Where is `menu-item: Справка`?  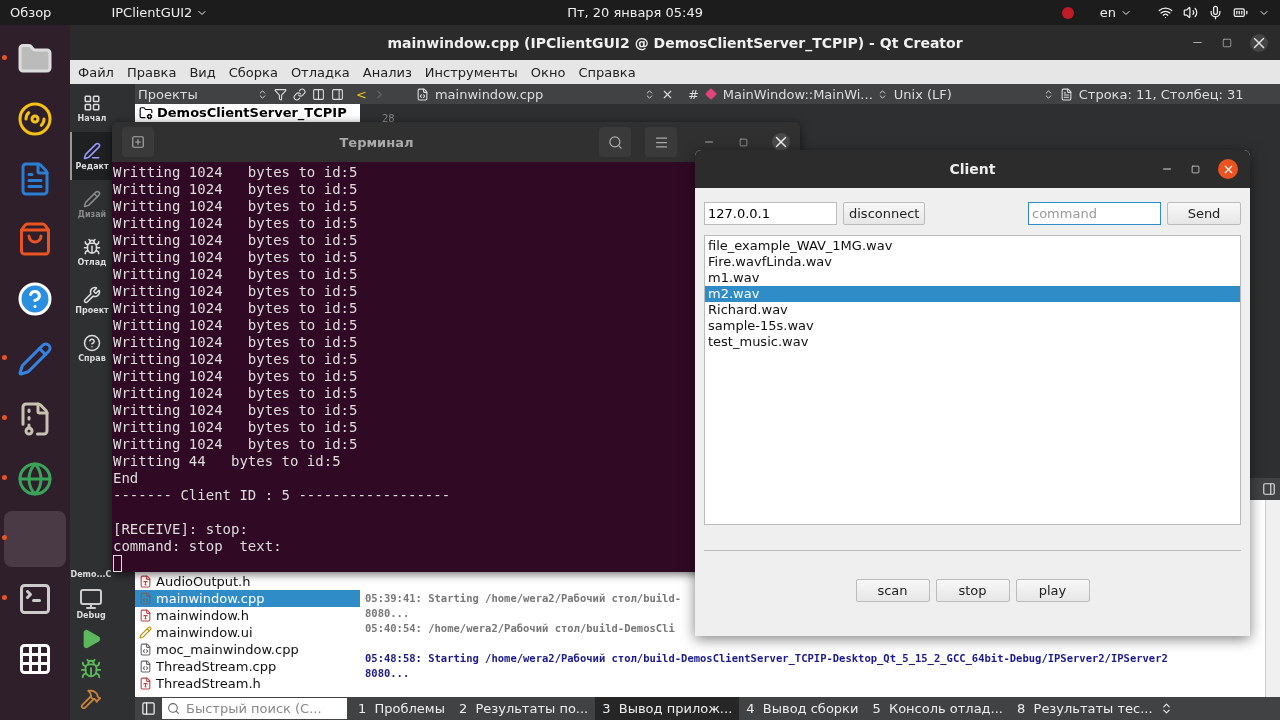
menu-item: Справка is located at coordinates (607, 72).